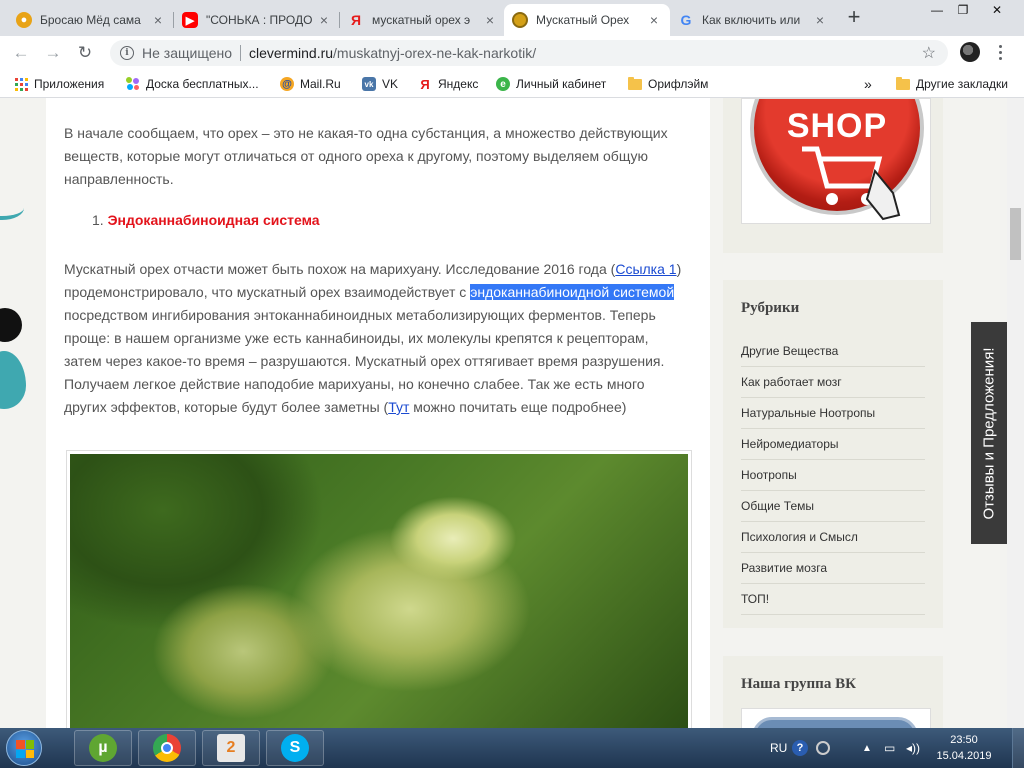 The image size is (1024, 768). Describe the element at coordinates (380, 84) in the screenshot. I see `bookmark-vk: vk VK` at that location.